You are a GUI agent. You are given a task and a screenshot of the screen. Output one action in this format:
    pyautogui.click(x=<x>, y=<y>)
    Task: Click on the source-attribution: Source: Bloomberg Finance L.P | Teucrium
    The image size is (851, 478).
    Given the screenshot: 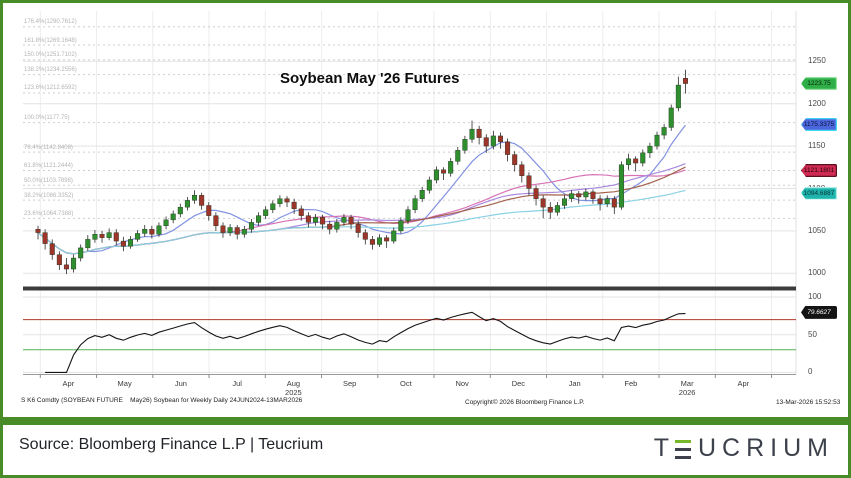 What is the action you would take?
    pyautogui.click(x=171, y=444)
    